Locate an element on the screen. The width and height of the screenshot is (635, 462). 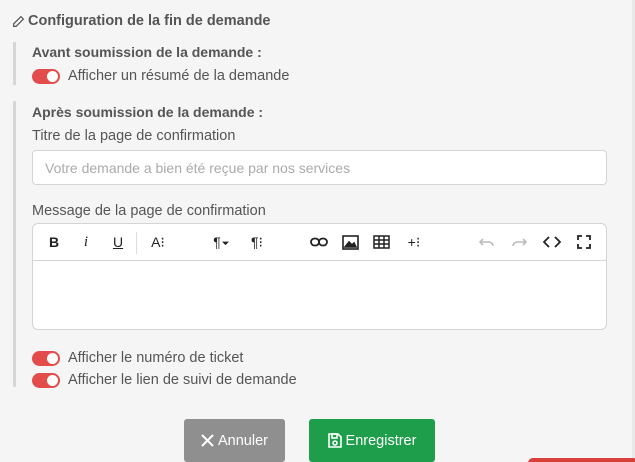
code-view-button is located at coordinates (552, 242).